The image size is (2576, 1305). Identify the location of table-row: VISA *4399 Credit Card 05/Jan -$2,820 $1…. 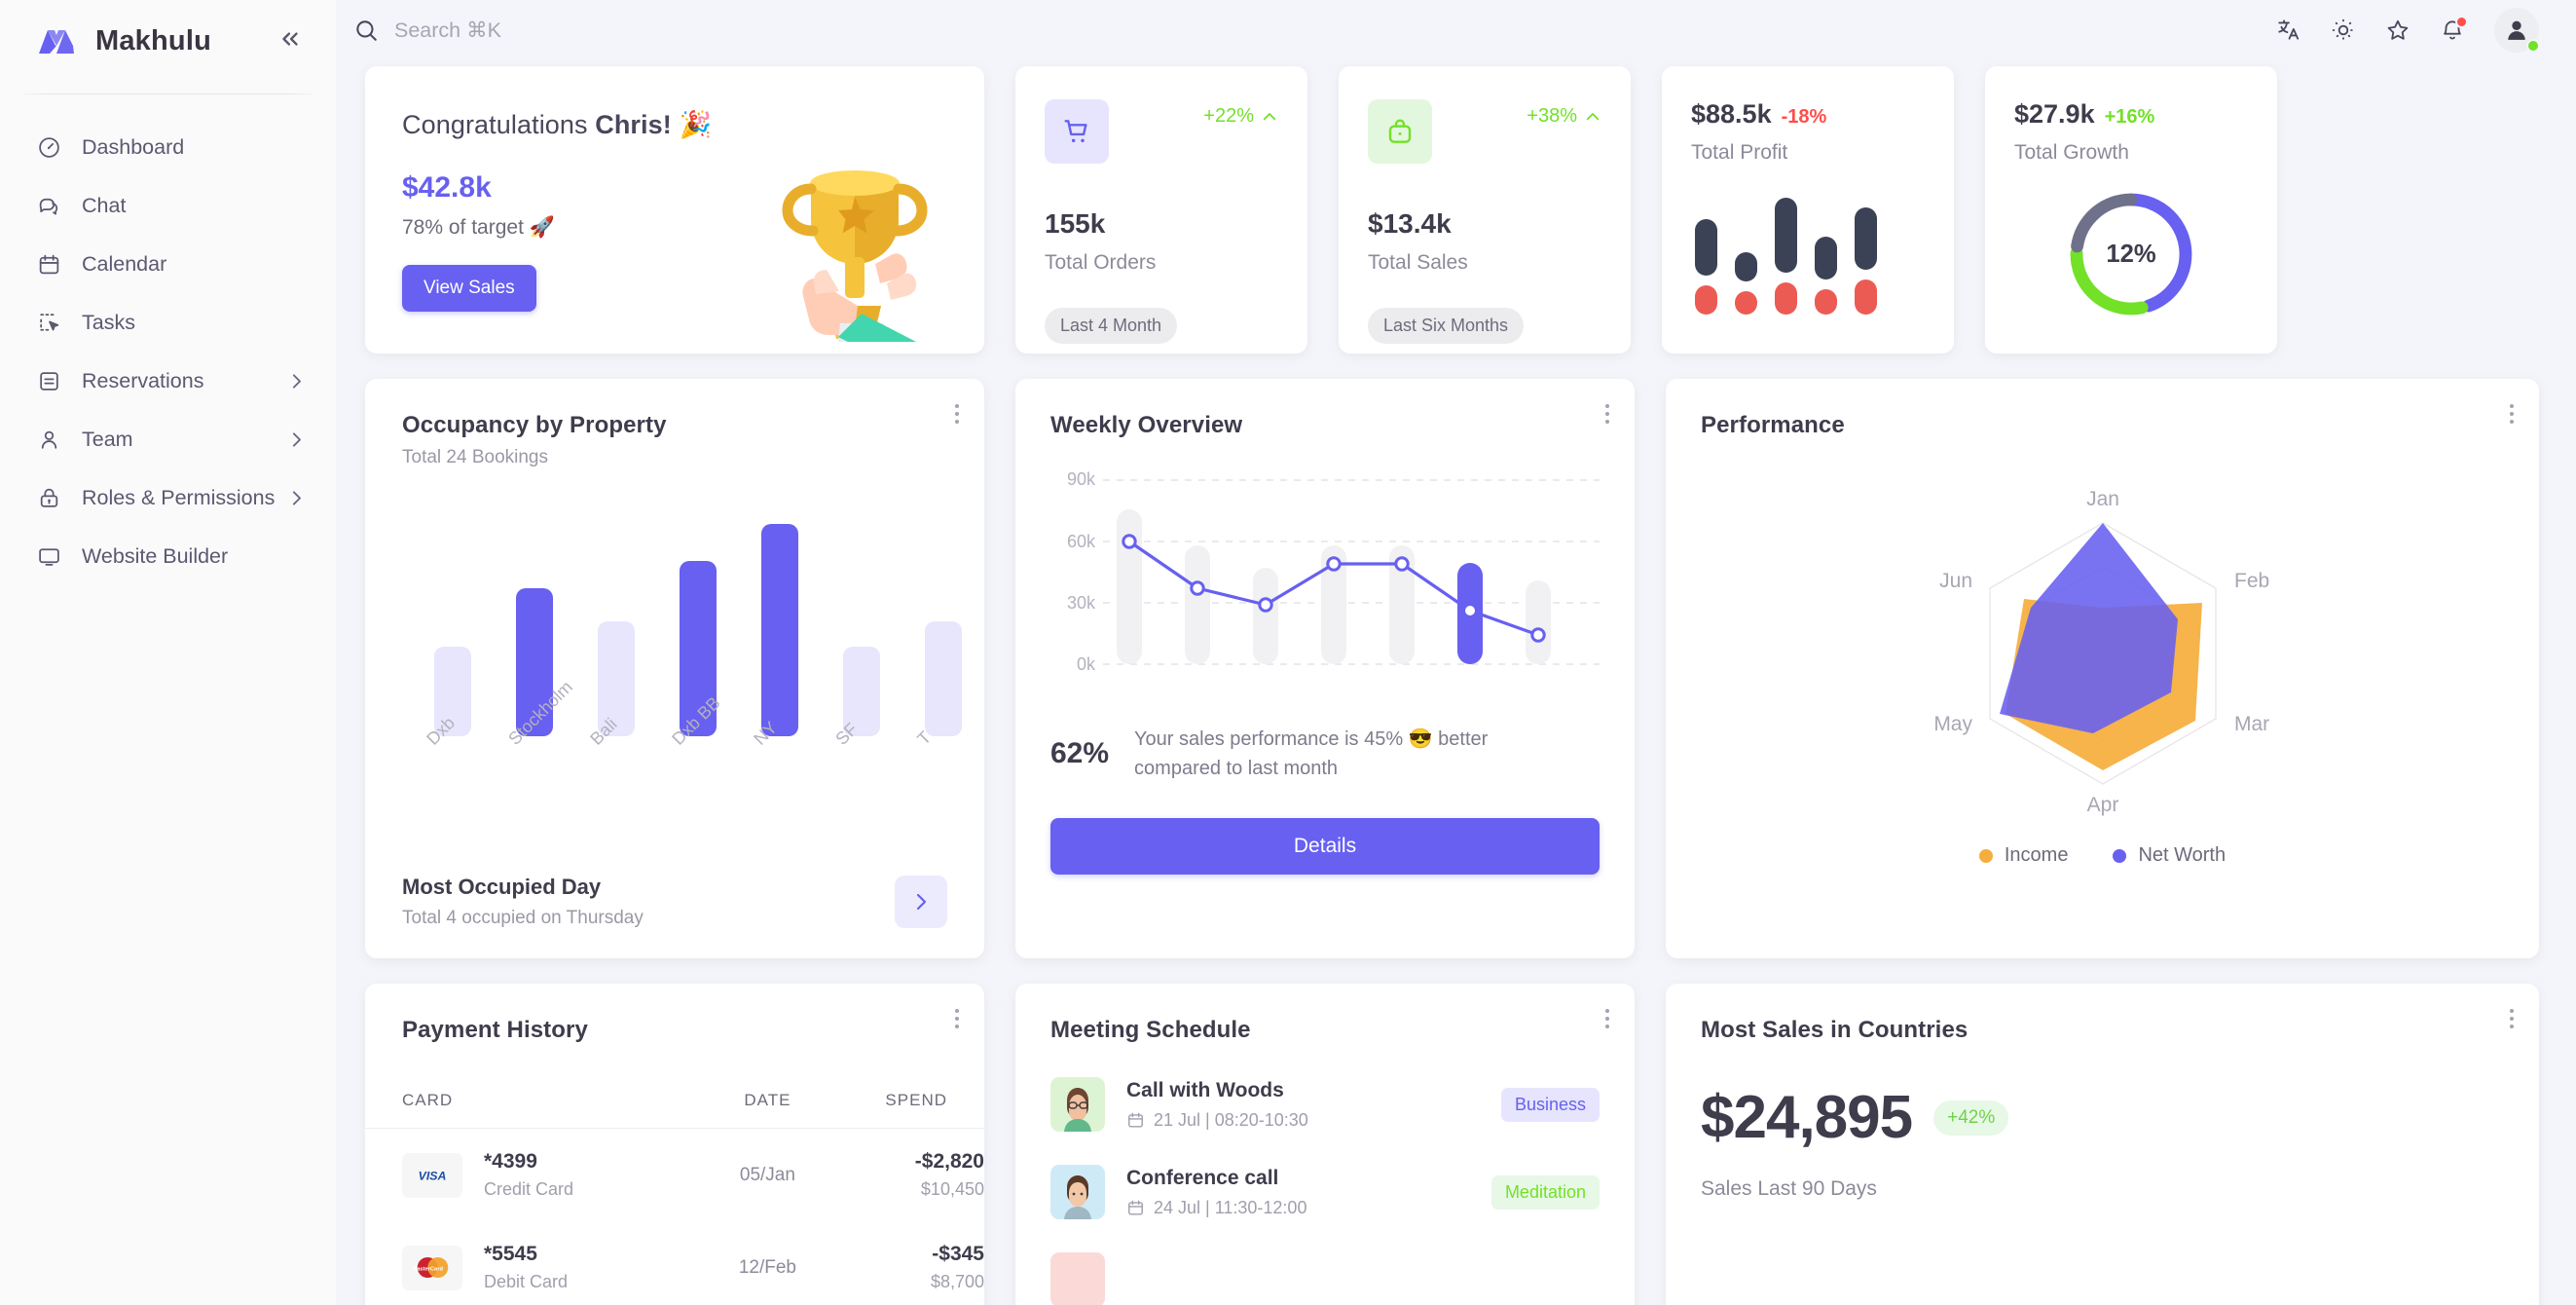
(674, 1175).